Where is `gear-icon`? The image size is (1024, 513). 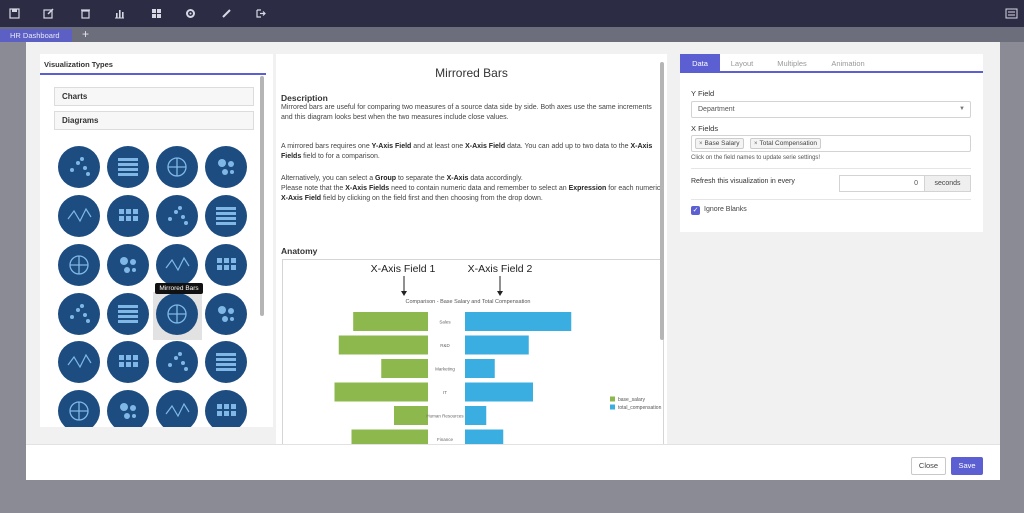
gear-icon is located at coordinates (190, 13).